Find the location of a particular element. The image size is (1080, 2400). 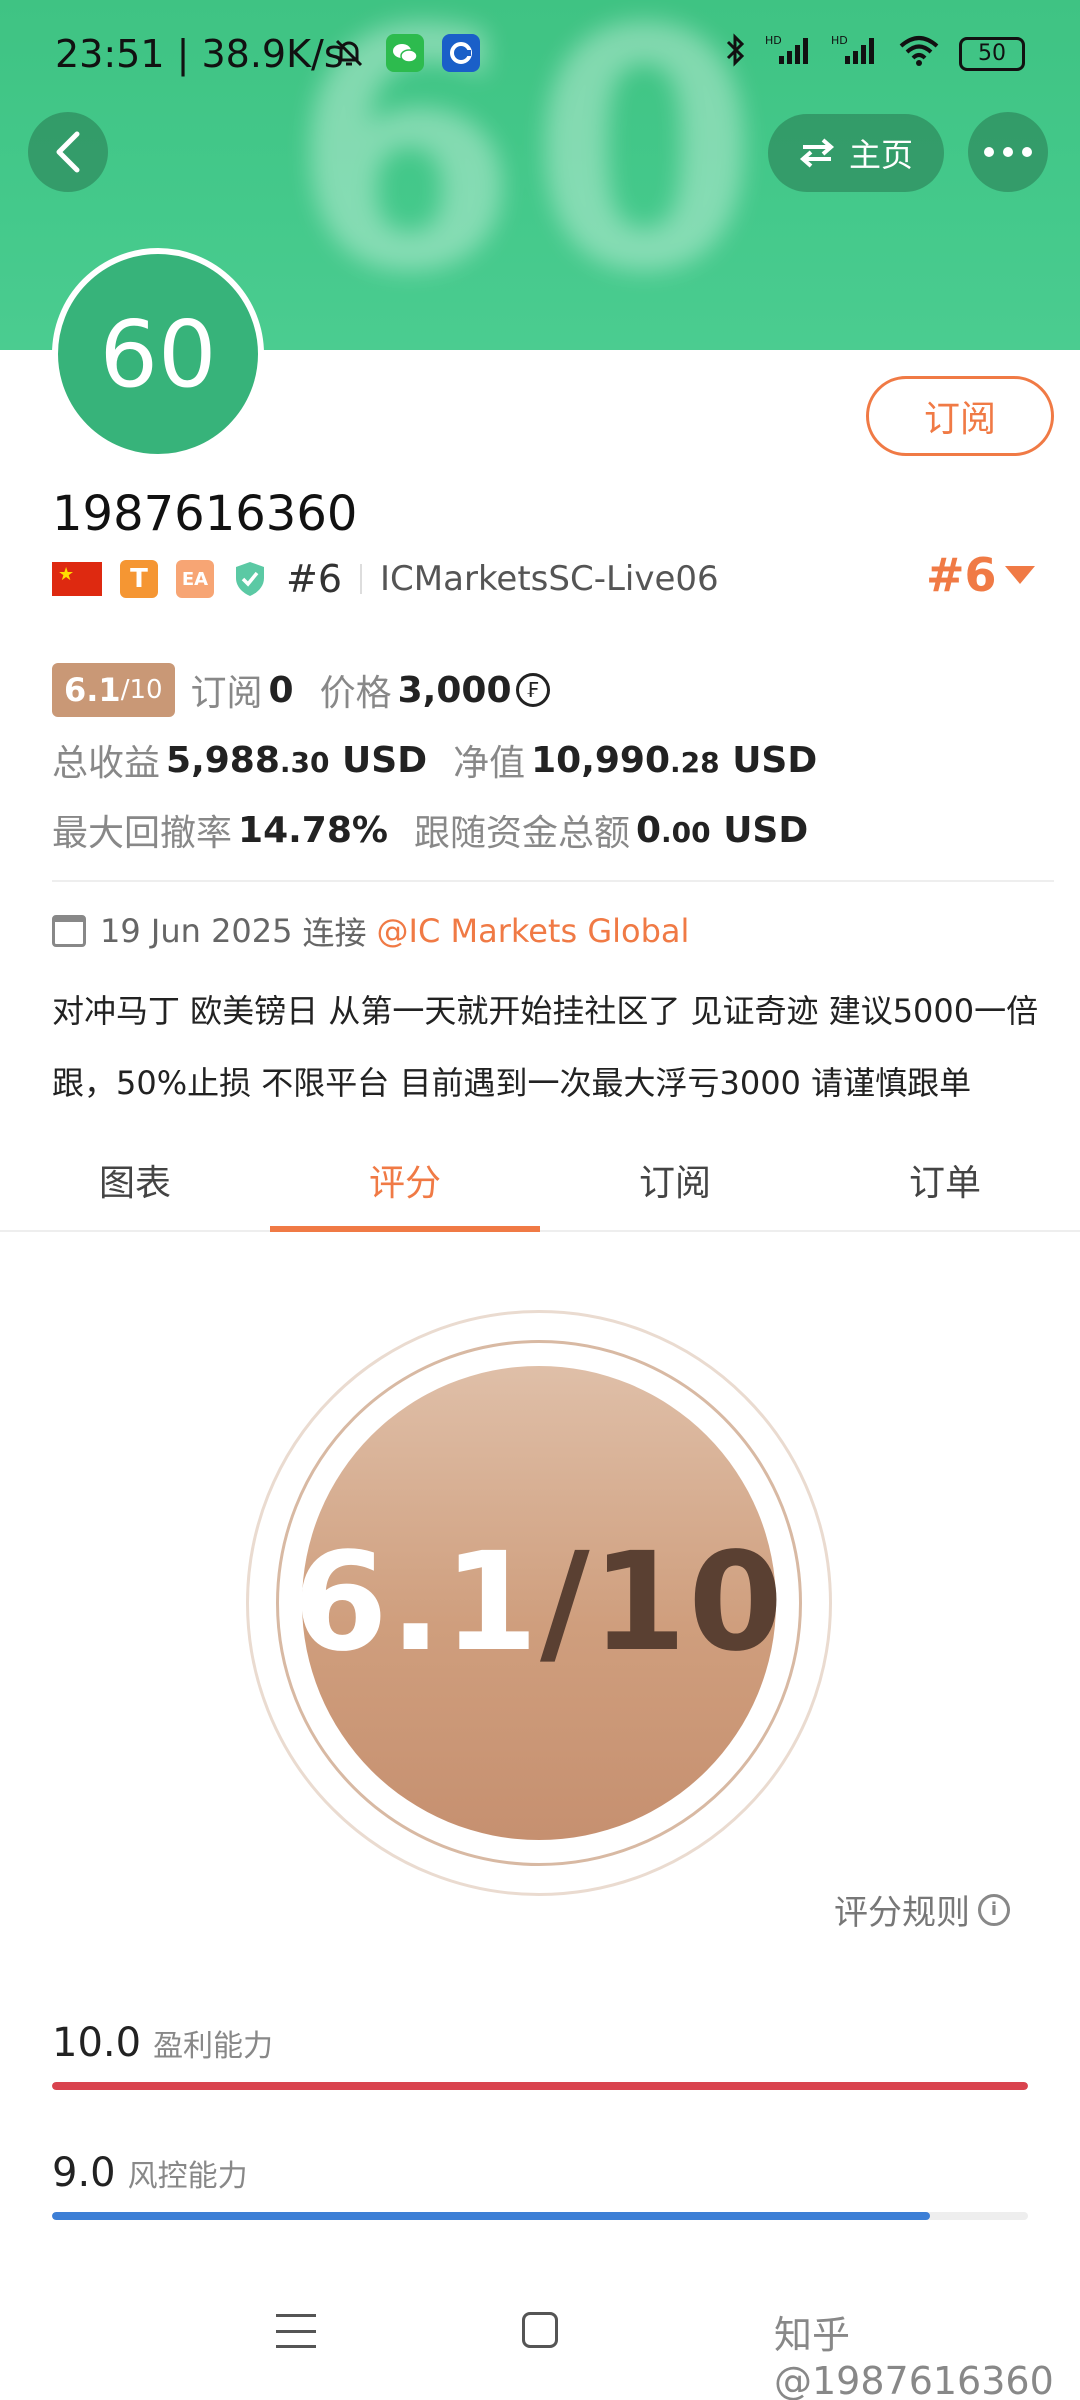

account-id: 1987616360 is located at coordinates (205, 514).